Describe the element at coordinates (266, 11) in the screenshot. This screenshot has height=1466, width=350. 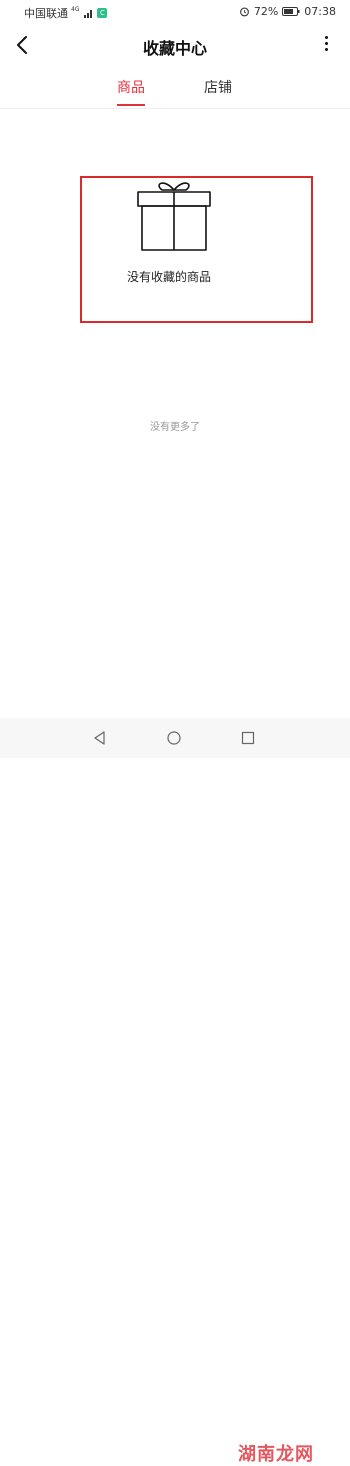
I see `battery-percent: 72%` at that location.